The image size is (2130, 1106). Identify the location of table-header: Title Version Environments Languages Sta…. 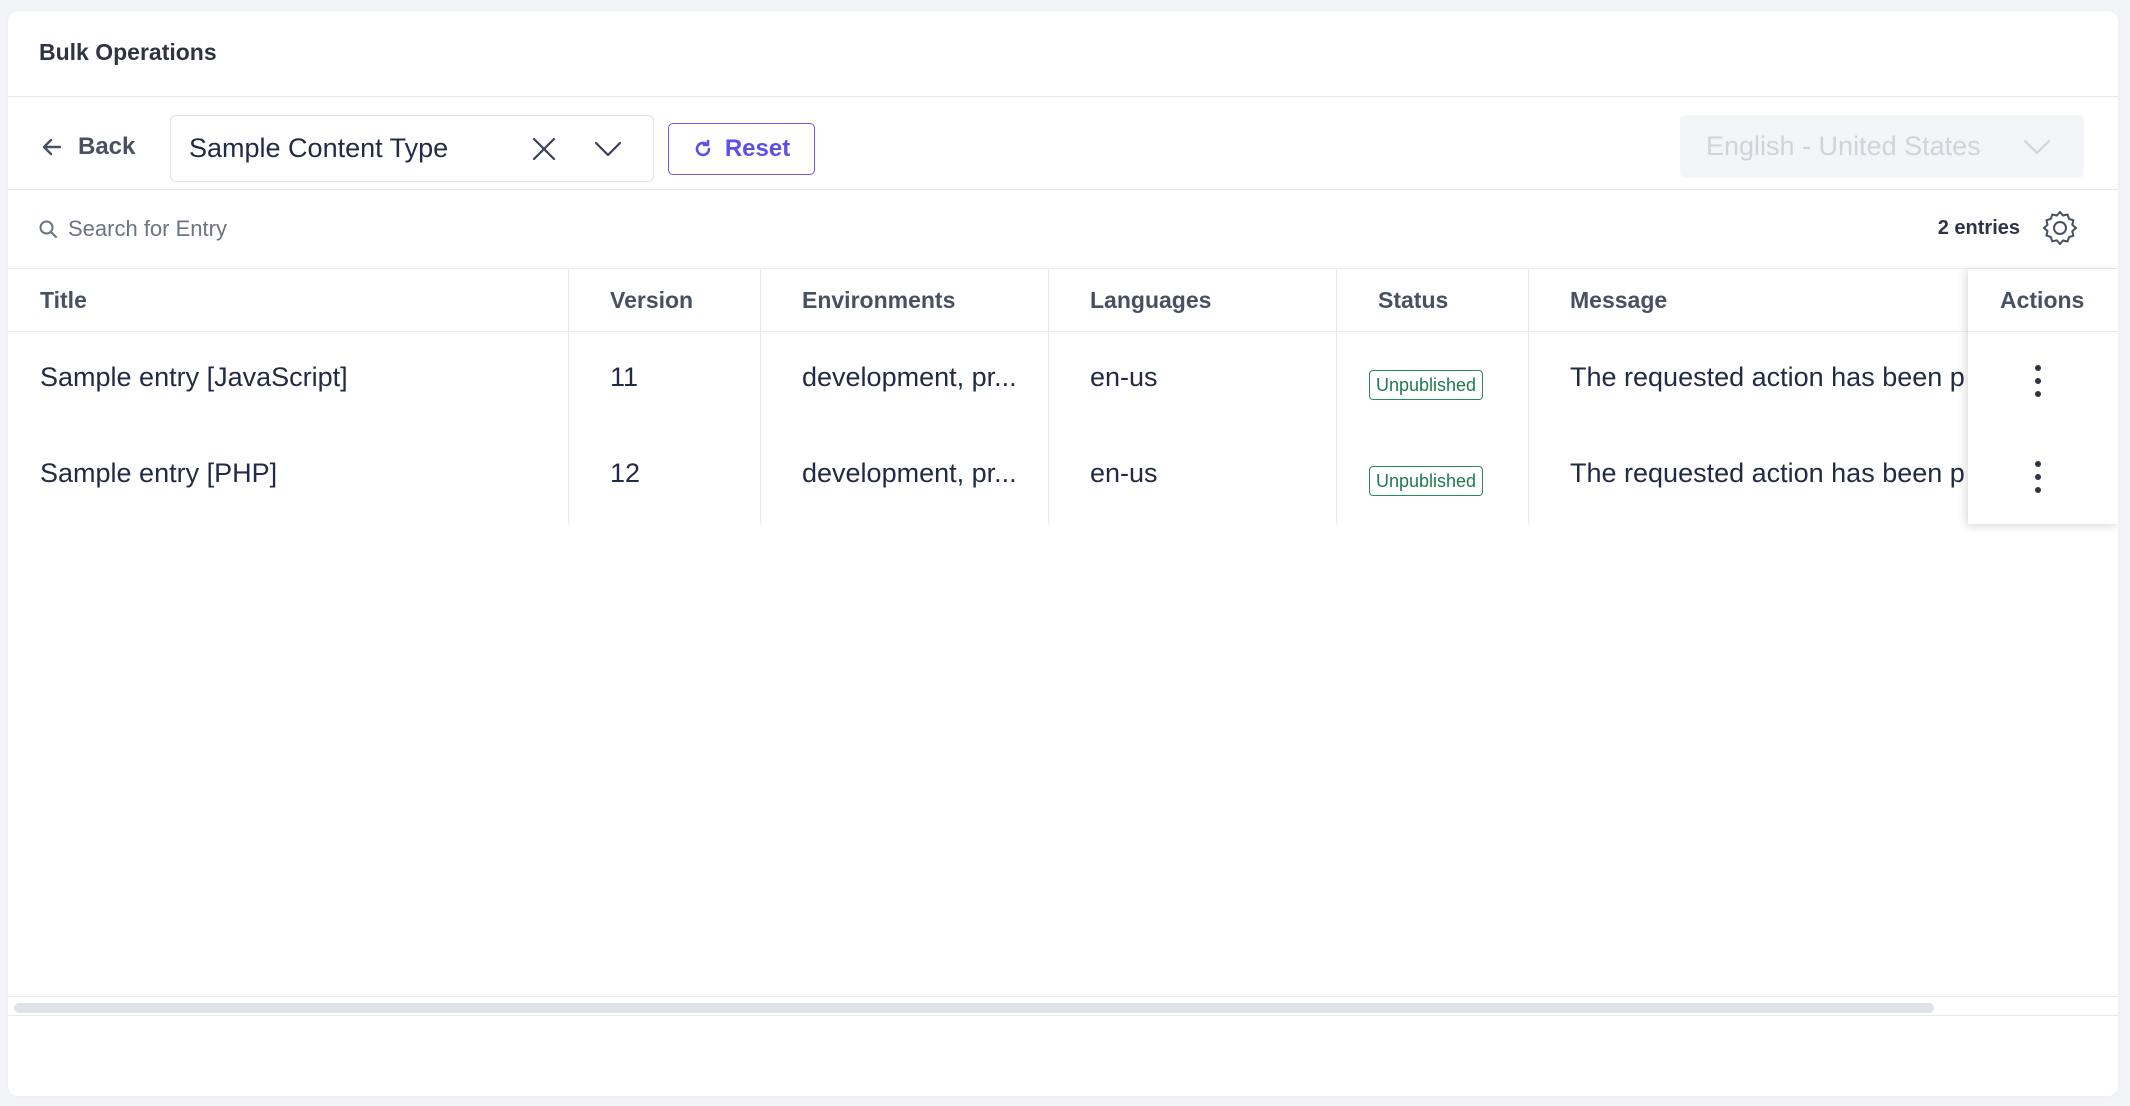
(1063, 300).